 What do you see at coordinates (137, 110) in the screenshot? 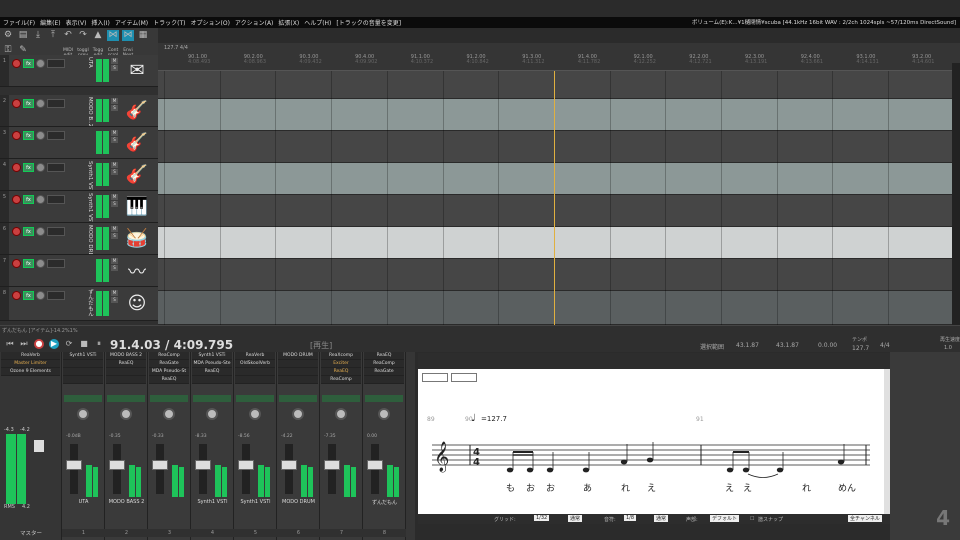
I see `track-icon: 🎸` at bounding box center [137, 110].